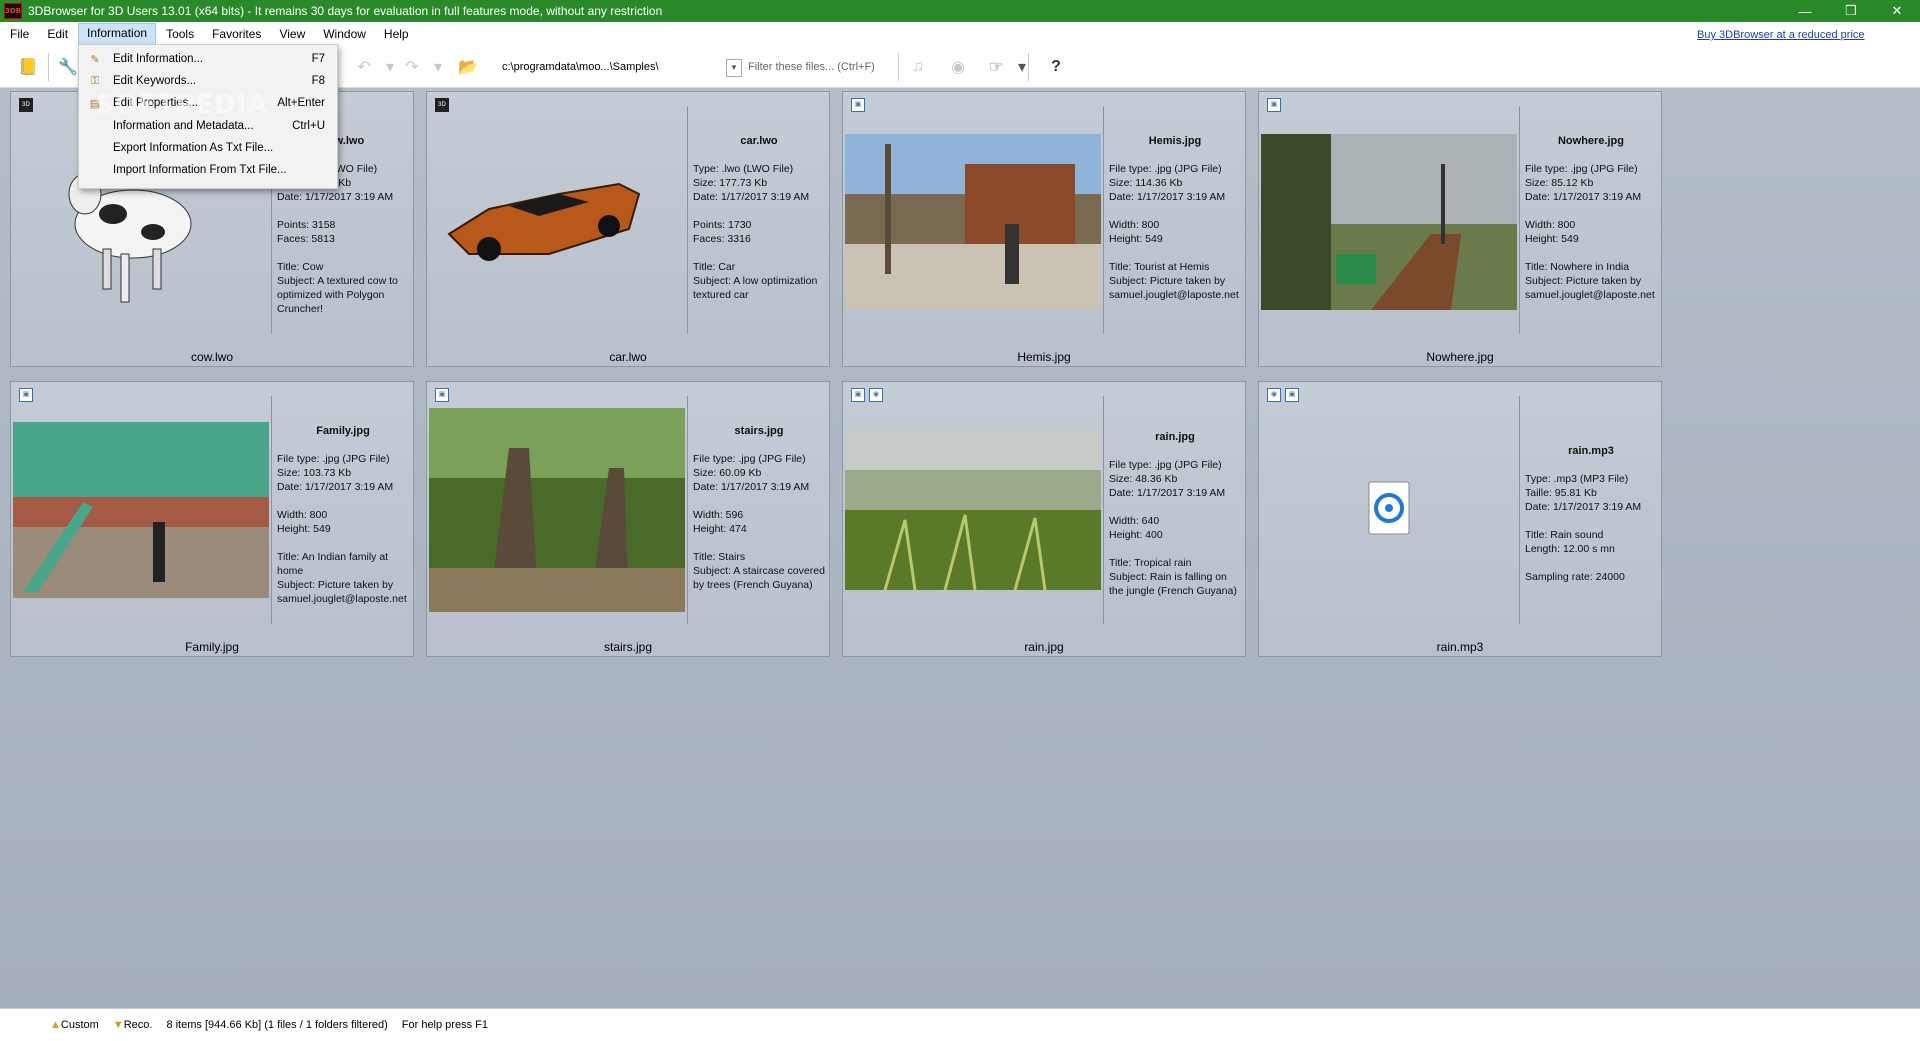 The height and width of the screenshot is (1041, 1920). I want to click on filter-icon: ▼, so click(118, 1025).